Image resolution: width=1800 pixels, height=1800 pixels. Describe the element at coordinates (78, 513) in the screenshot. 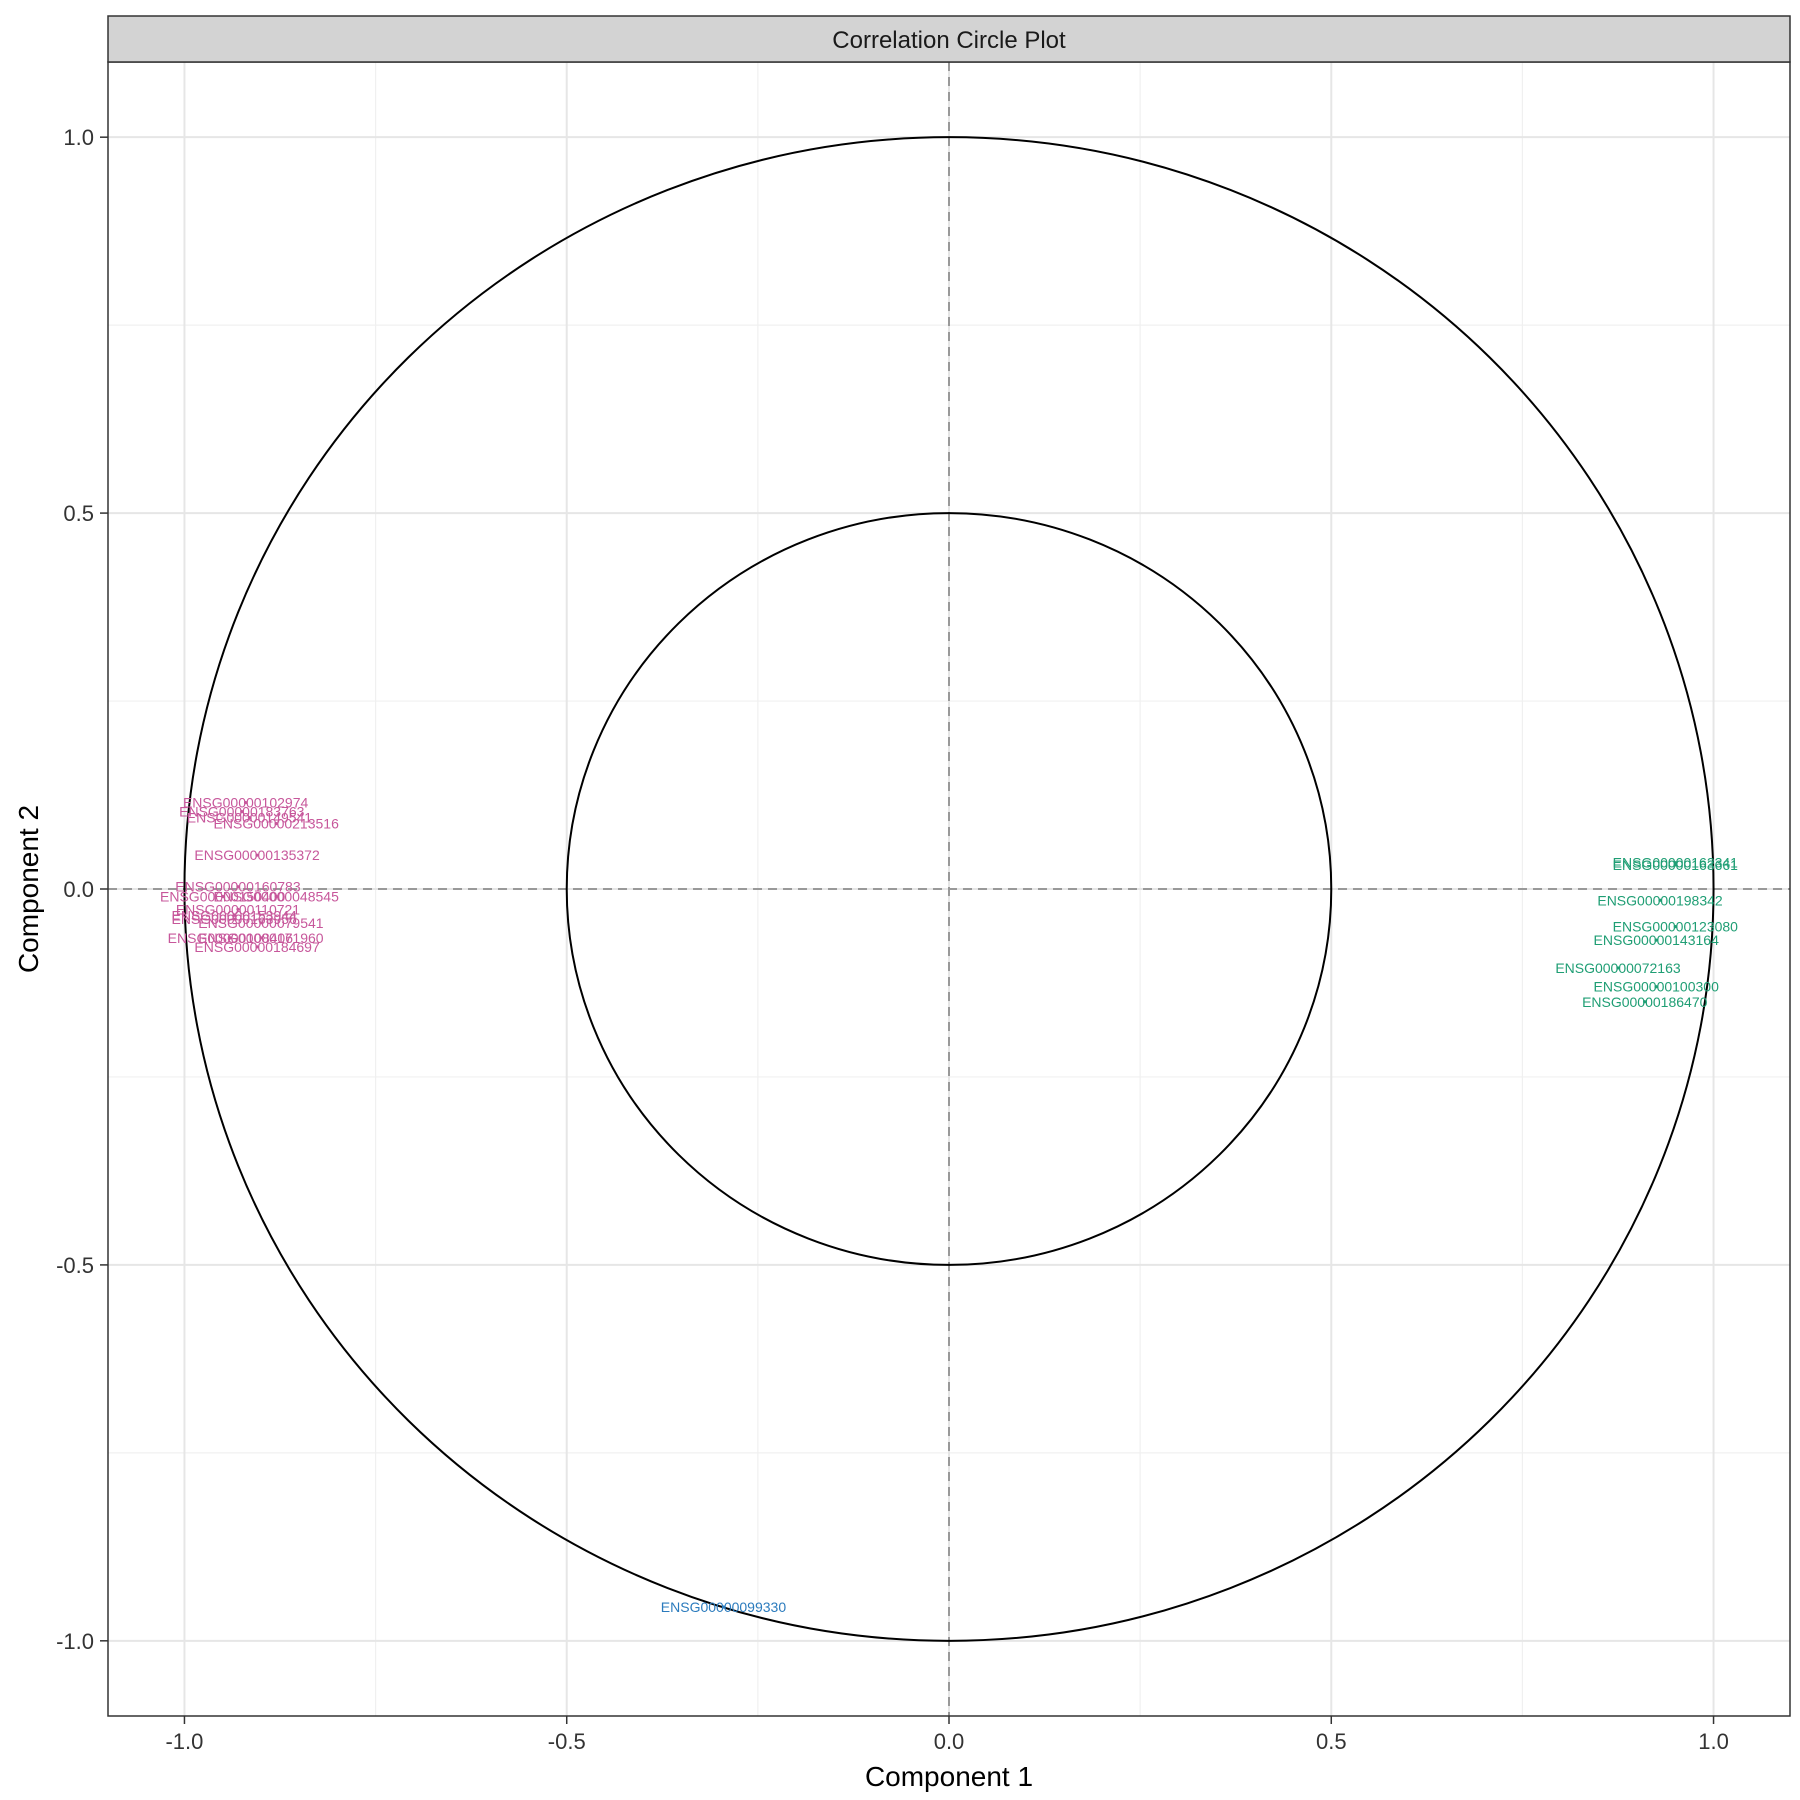

I see `y-tick-label-3: 0.5` at that location.